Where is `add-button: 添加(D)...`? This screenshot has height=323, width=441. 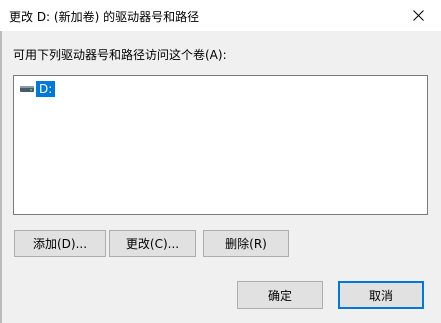 add-button: 添加(D)... is located at coordinates (60, 243).